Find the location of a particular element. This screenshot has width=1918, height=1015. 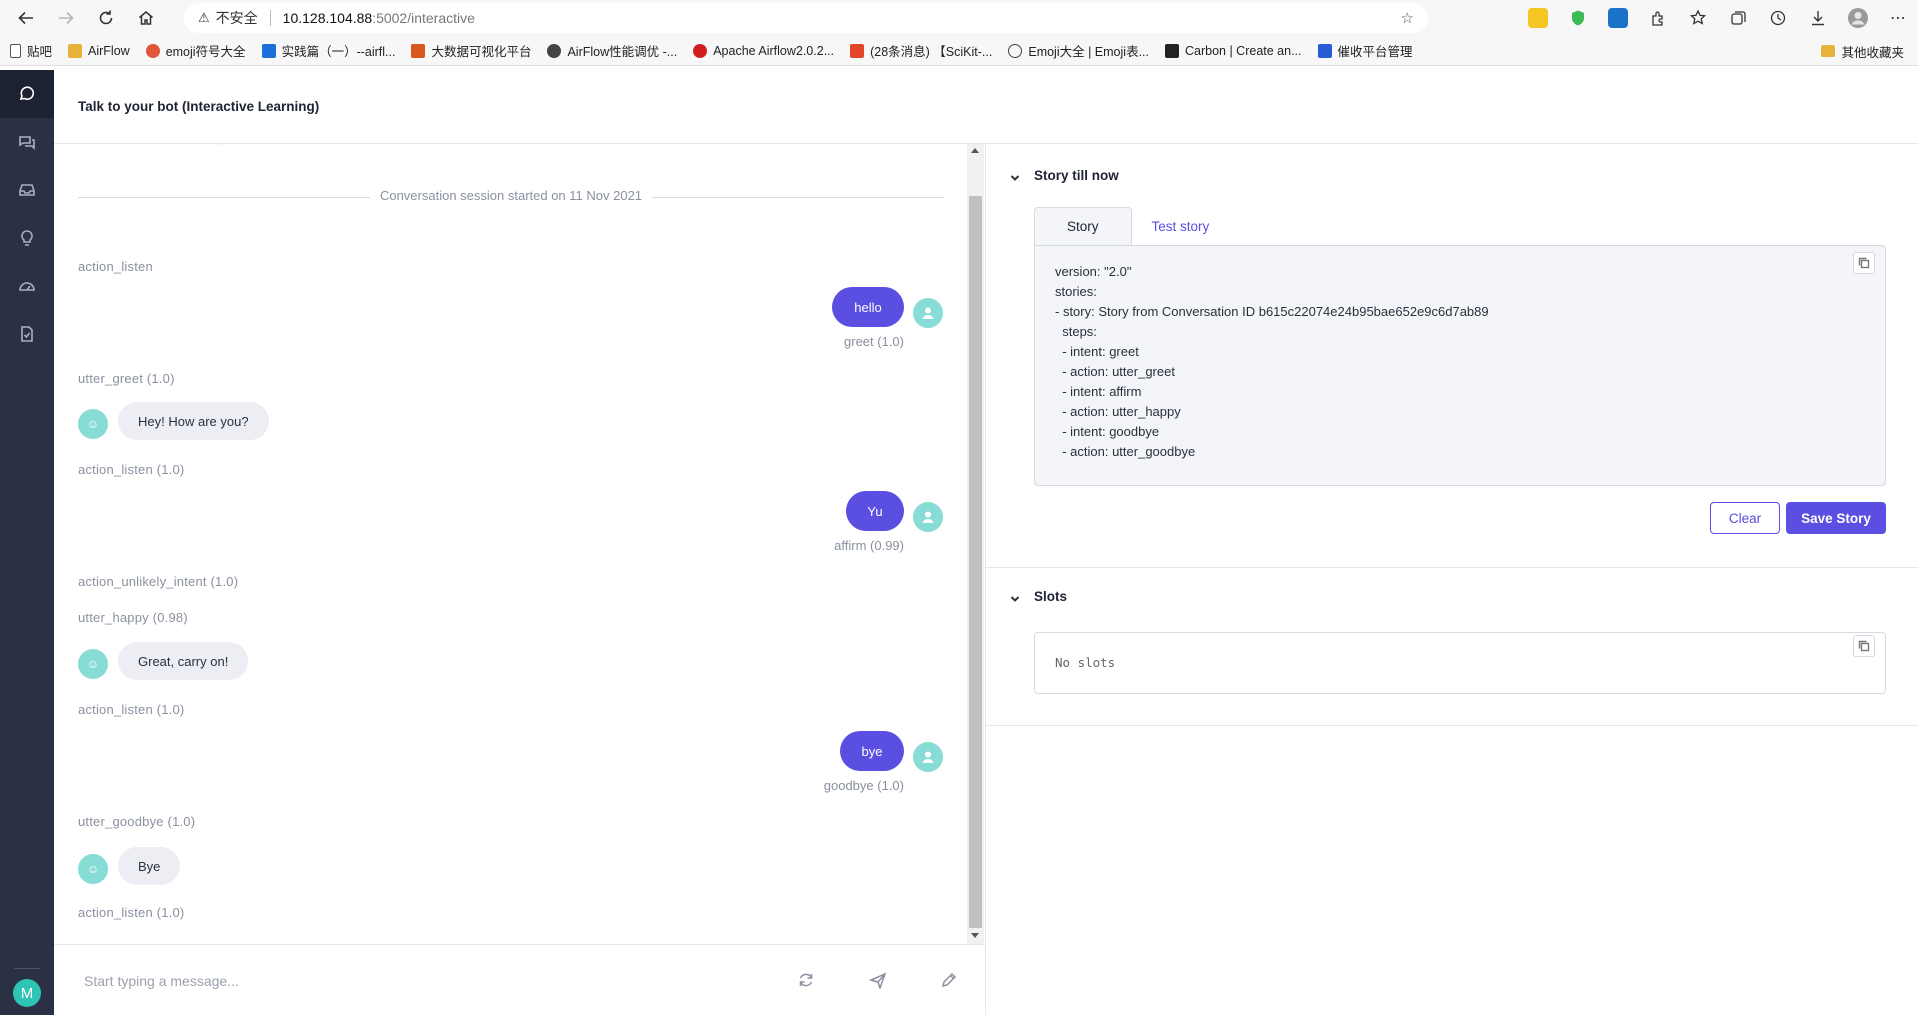

extension-shield-icon is located at coordinates (1578, 18).